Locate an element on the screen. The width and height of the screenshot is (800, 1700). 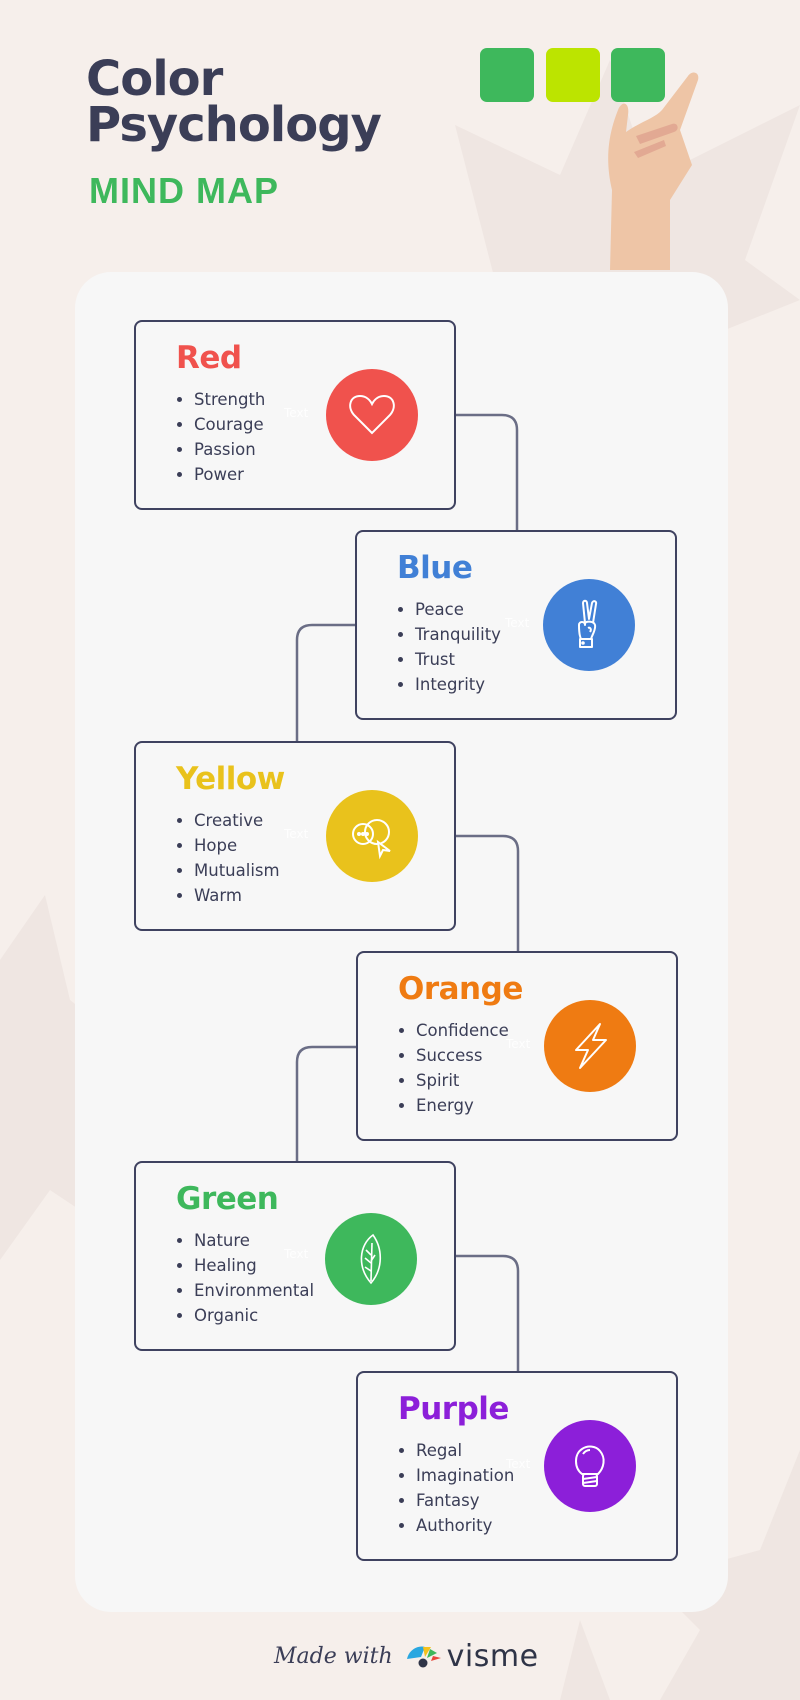
list-item: Power is located at coordinates (220, 474).